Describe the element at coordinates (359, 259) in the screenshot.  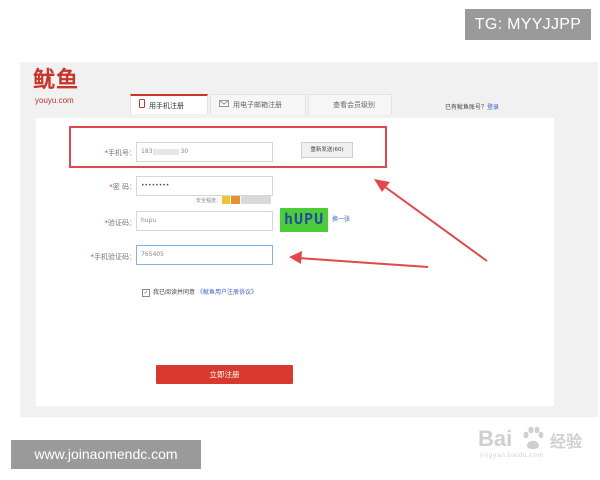
I see `arrow-to-sms-code` at that location.